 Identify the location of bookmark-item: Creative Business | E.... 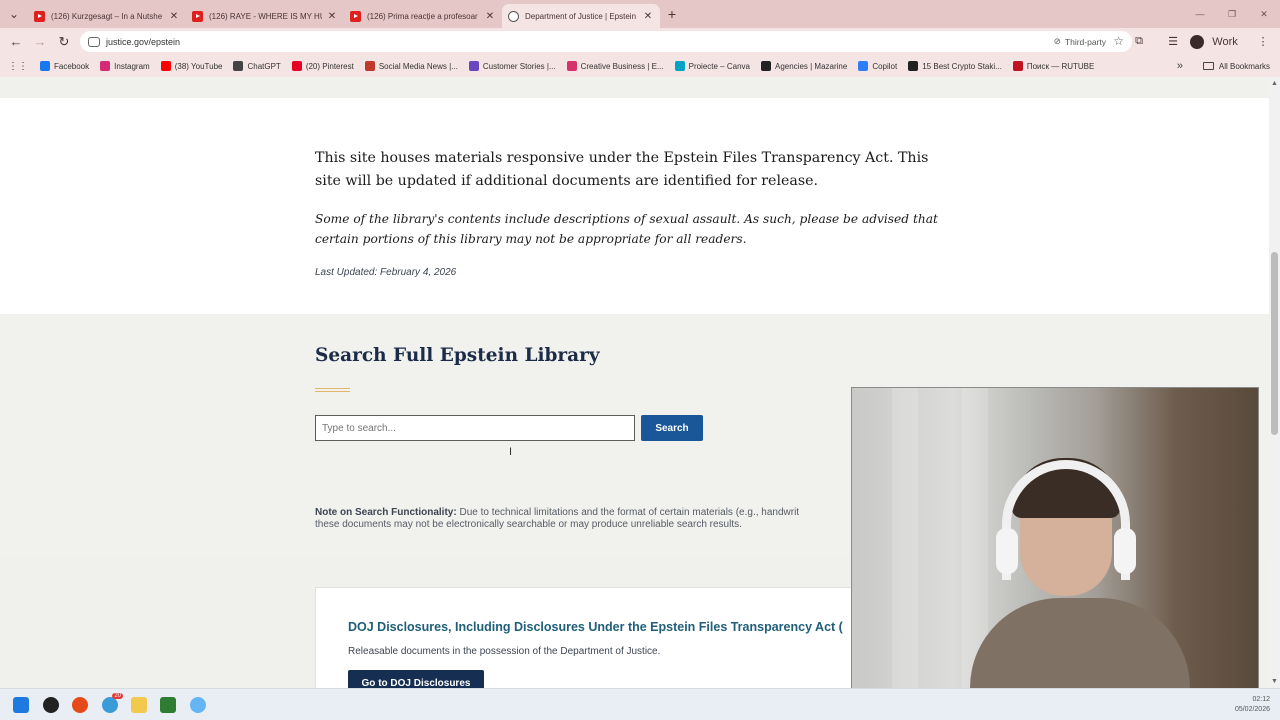
(615, 66).